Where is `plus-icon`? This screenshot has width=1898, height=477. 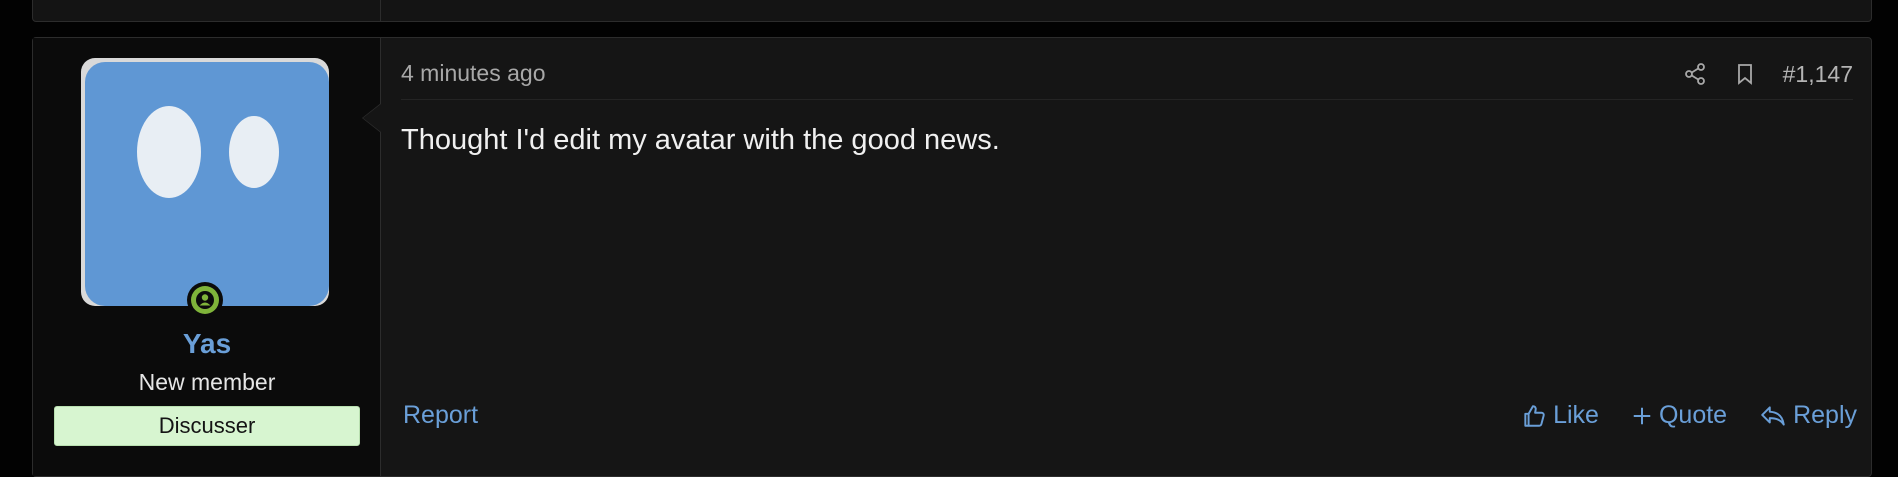
plus-icon is located at coordinates (1642, 415).